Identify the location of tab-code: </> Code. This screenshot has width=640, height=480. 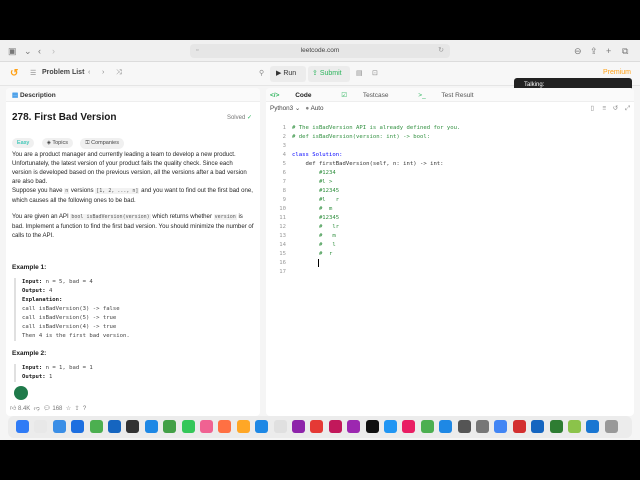
(297, 95).